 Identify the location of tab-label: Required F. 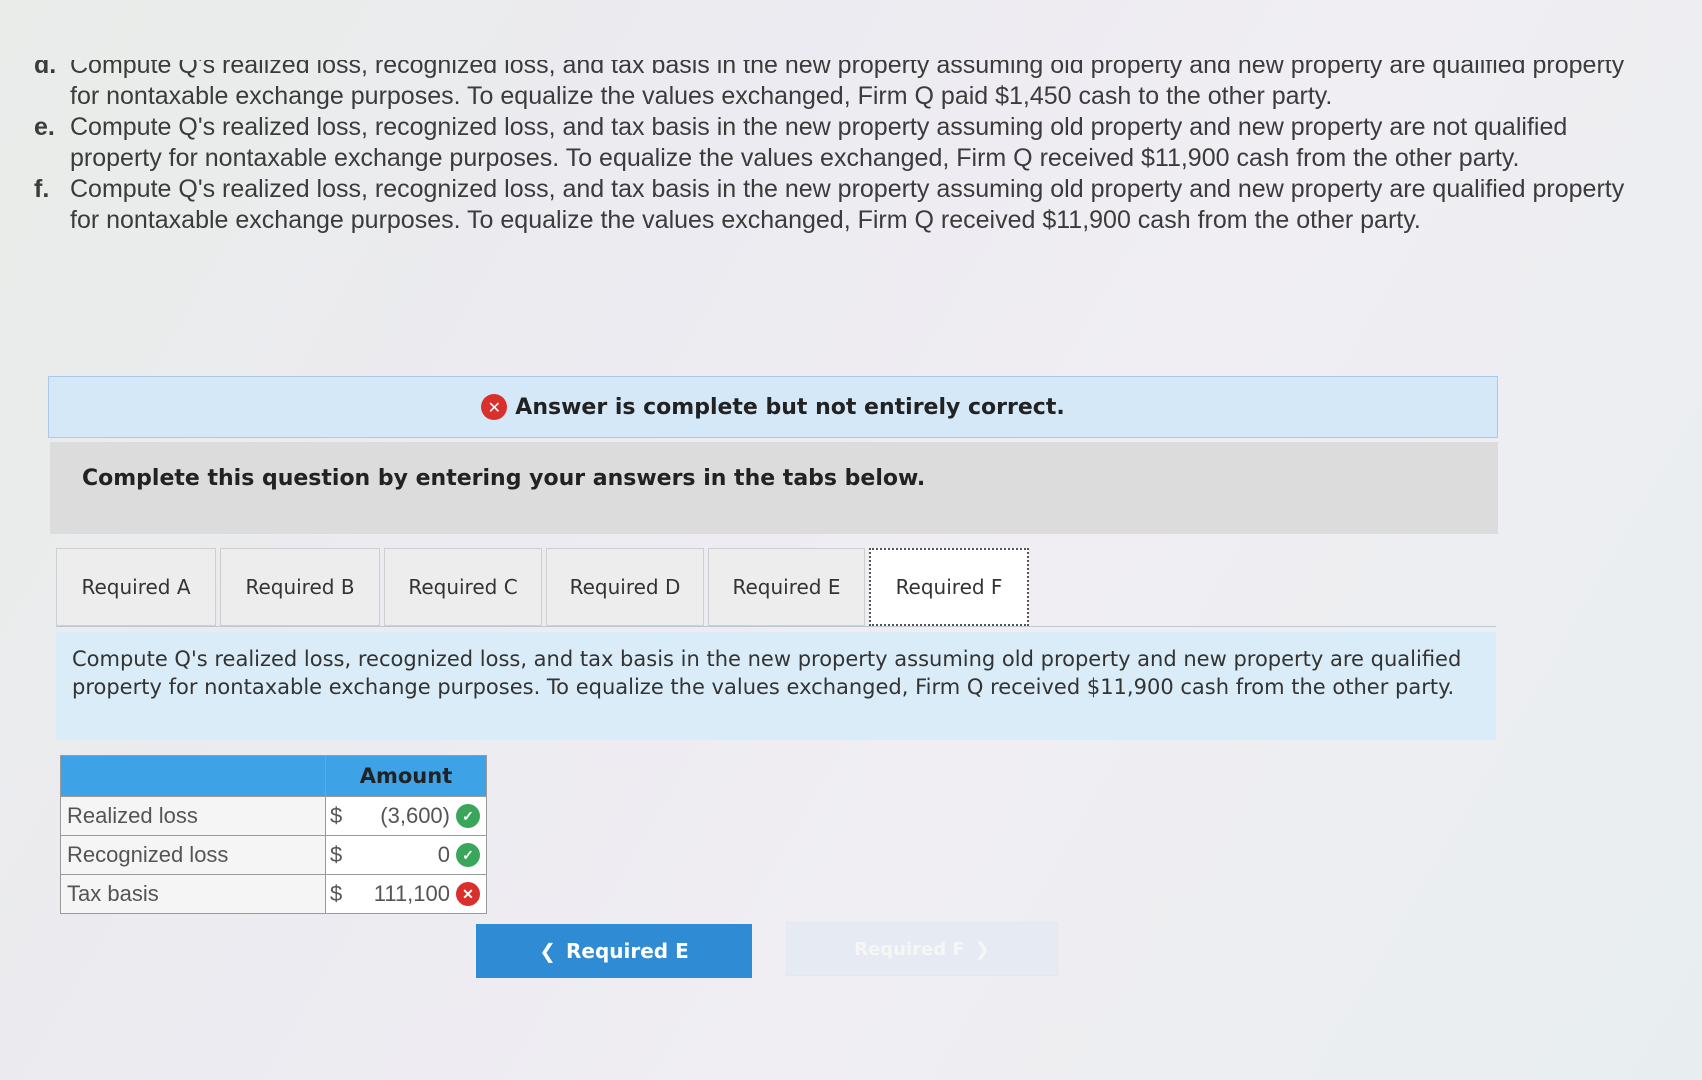
(949, 587).